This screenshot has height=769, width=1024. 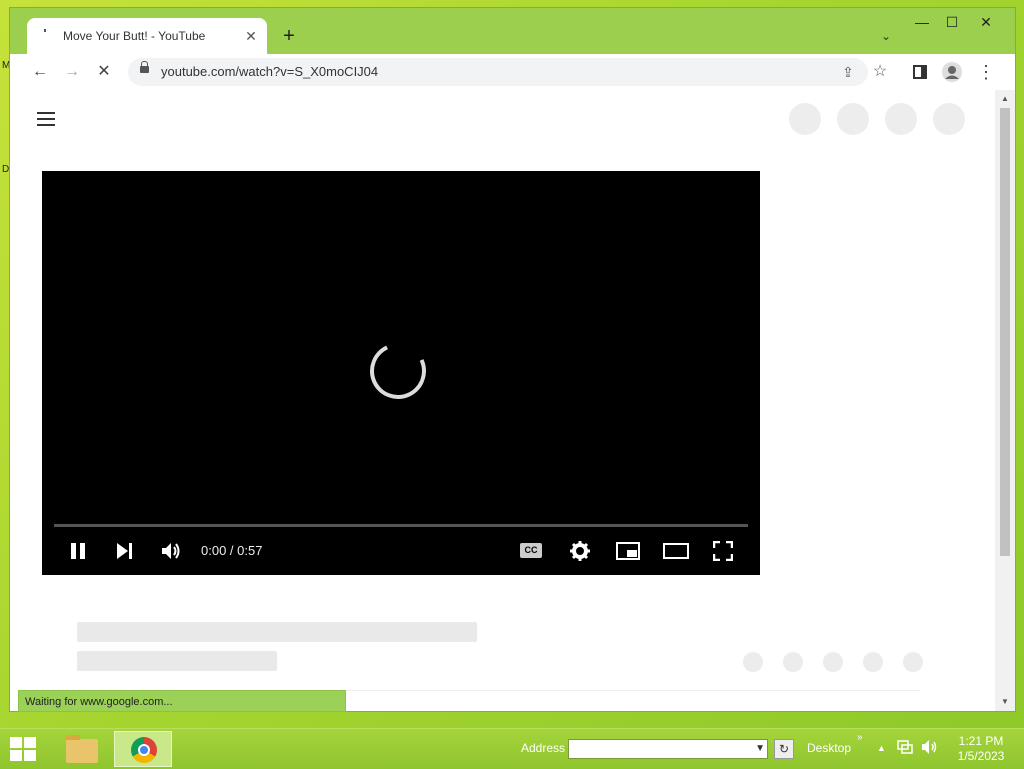 I want to click on miniplayer-button, so click(x=628, y=551).